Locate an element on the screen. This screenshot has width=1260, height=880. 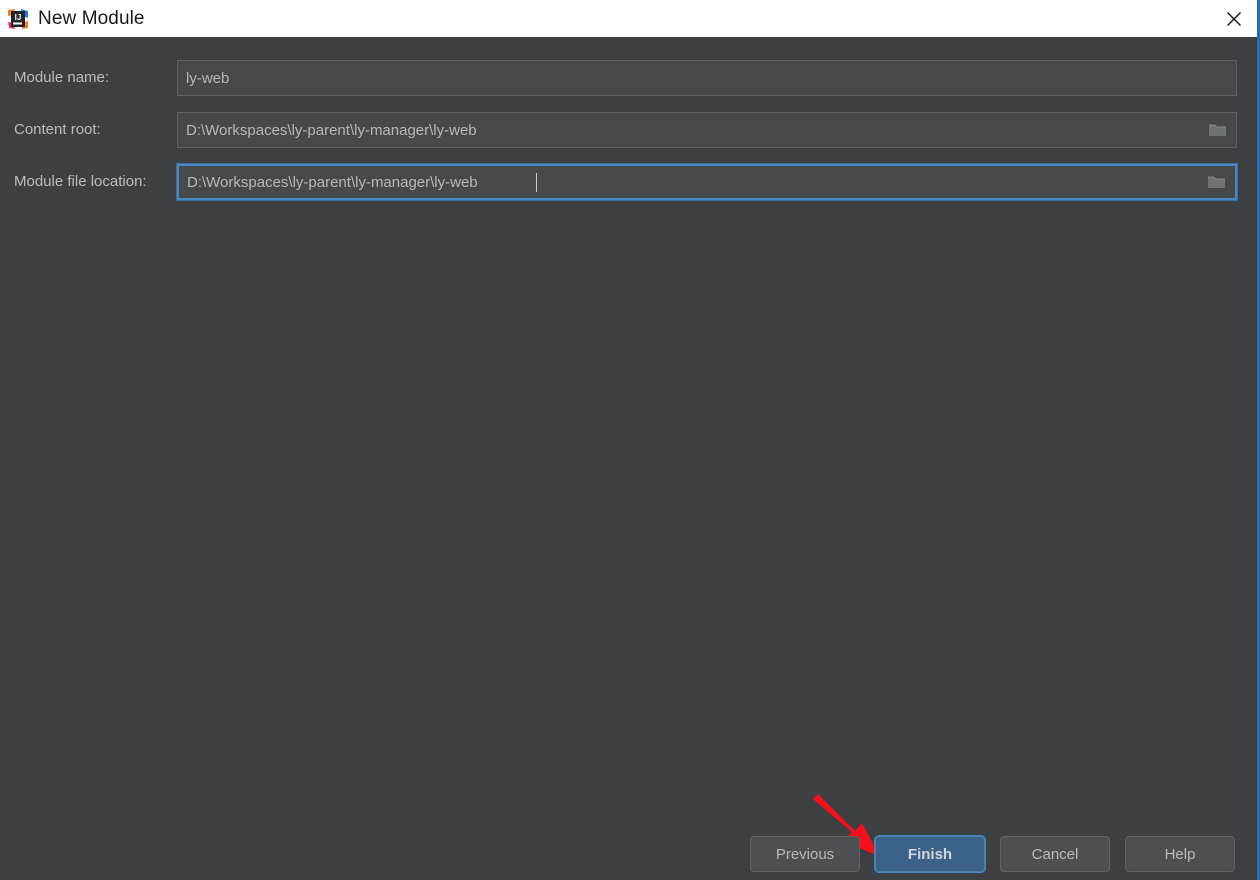
help-button: Help is located at coordinates (1180, 854).